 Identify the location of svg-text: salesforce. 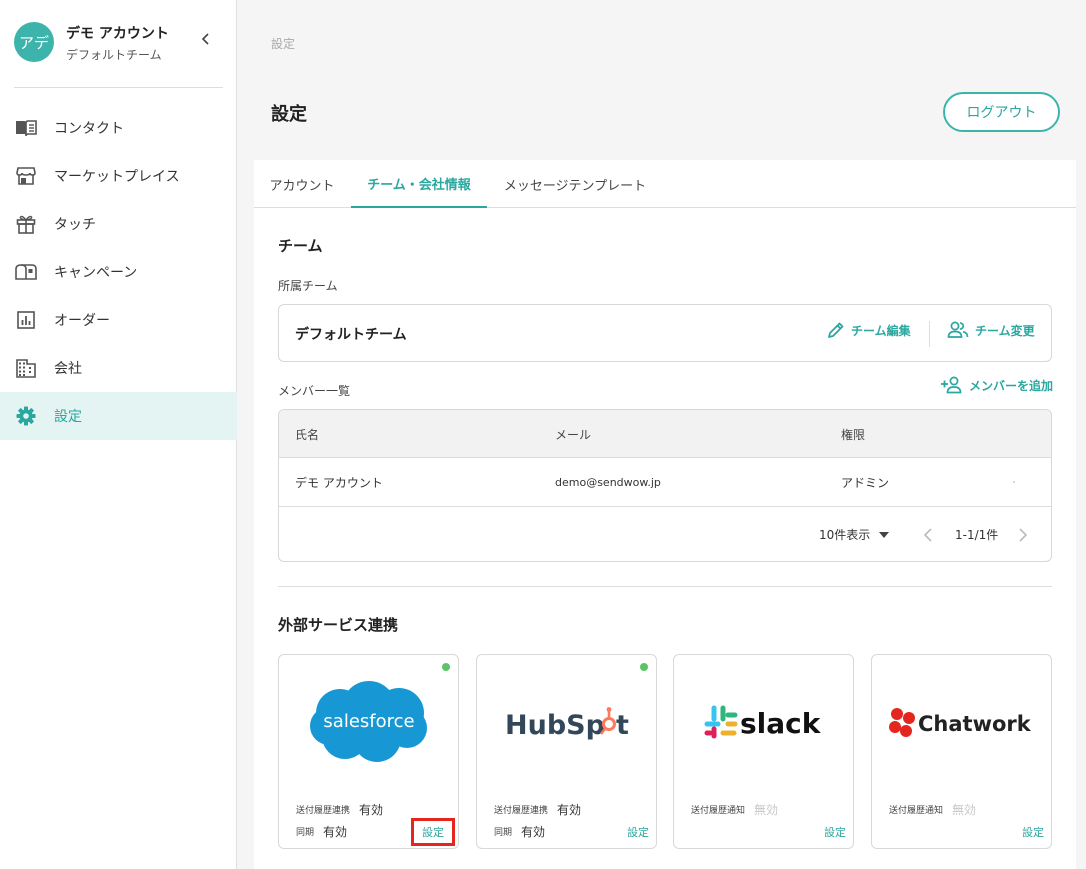
(368, 721).